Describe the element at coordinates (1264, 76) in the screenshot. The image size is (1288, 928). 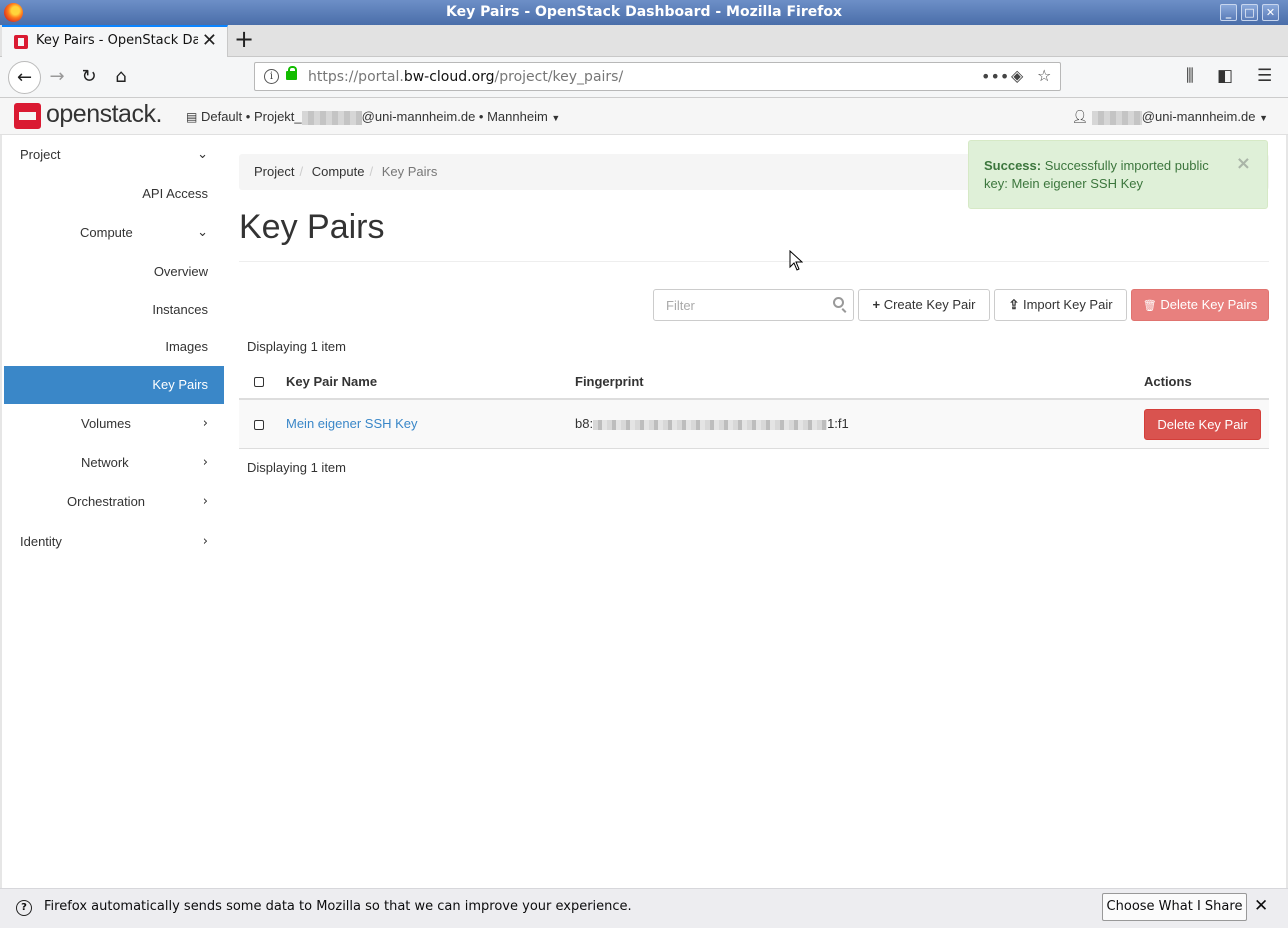
I see `menu-icon: ☰` at that location.